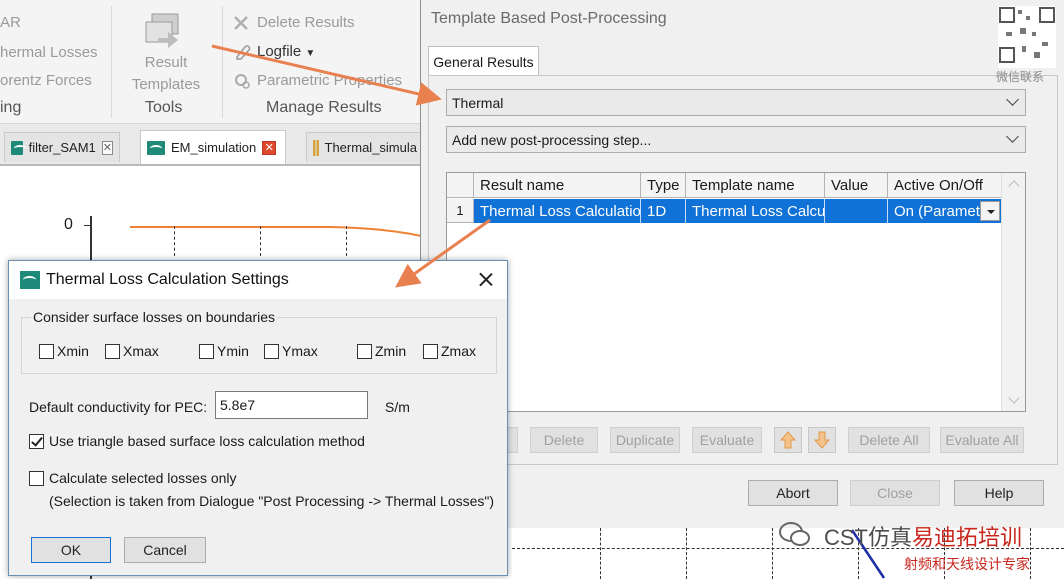  Describe the element at coordinates (351, 166) in the screenshot. I see `callout-arrows` at that location.